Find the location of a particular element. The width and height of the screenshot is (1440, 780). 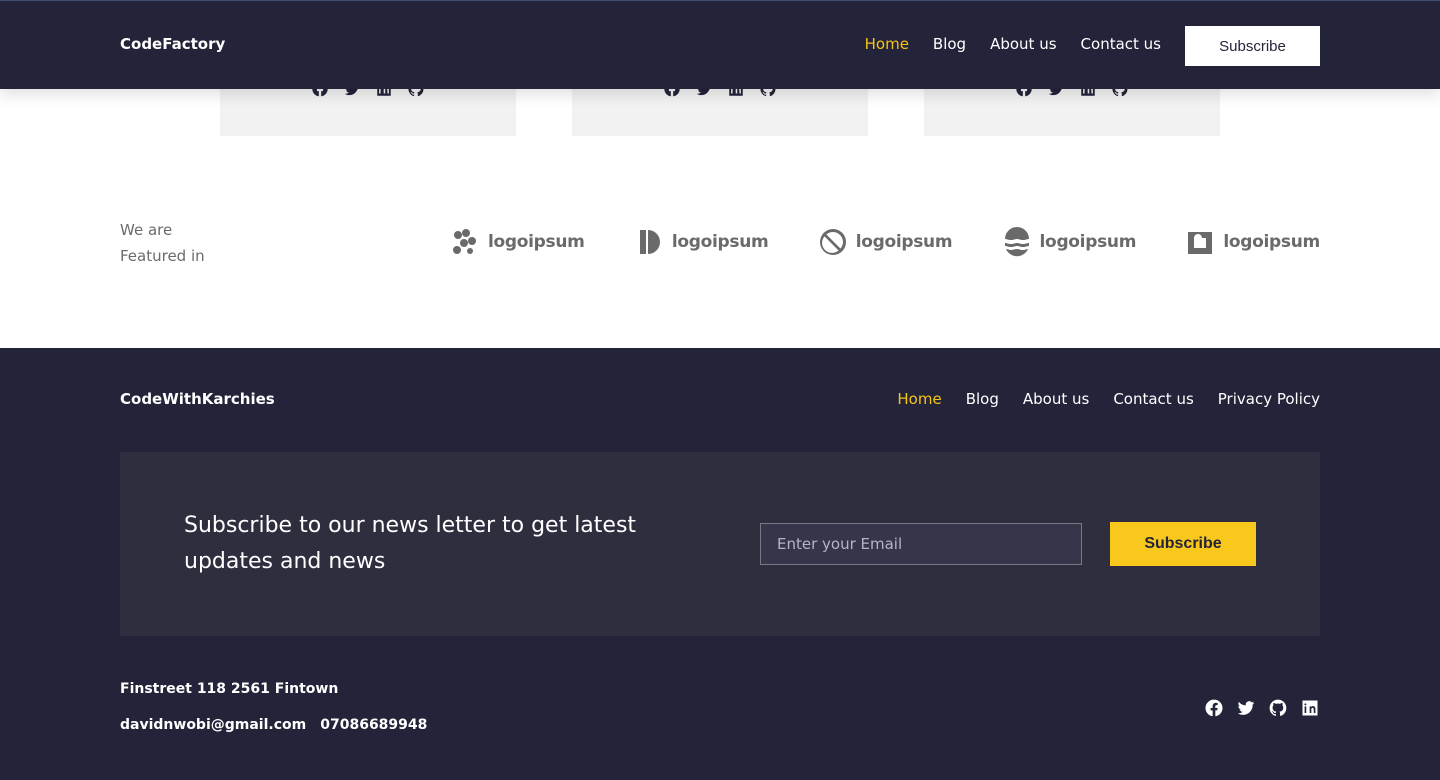

footer-address: Finstreet 118 2561 Fintown is located at coordinates (229, 689).